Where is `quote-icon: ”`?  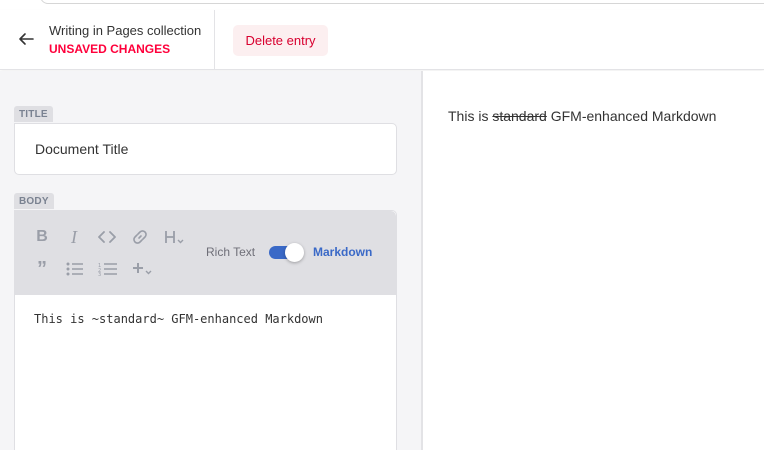
quote-icon: ” is located at coordinates (42, 269).